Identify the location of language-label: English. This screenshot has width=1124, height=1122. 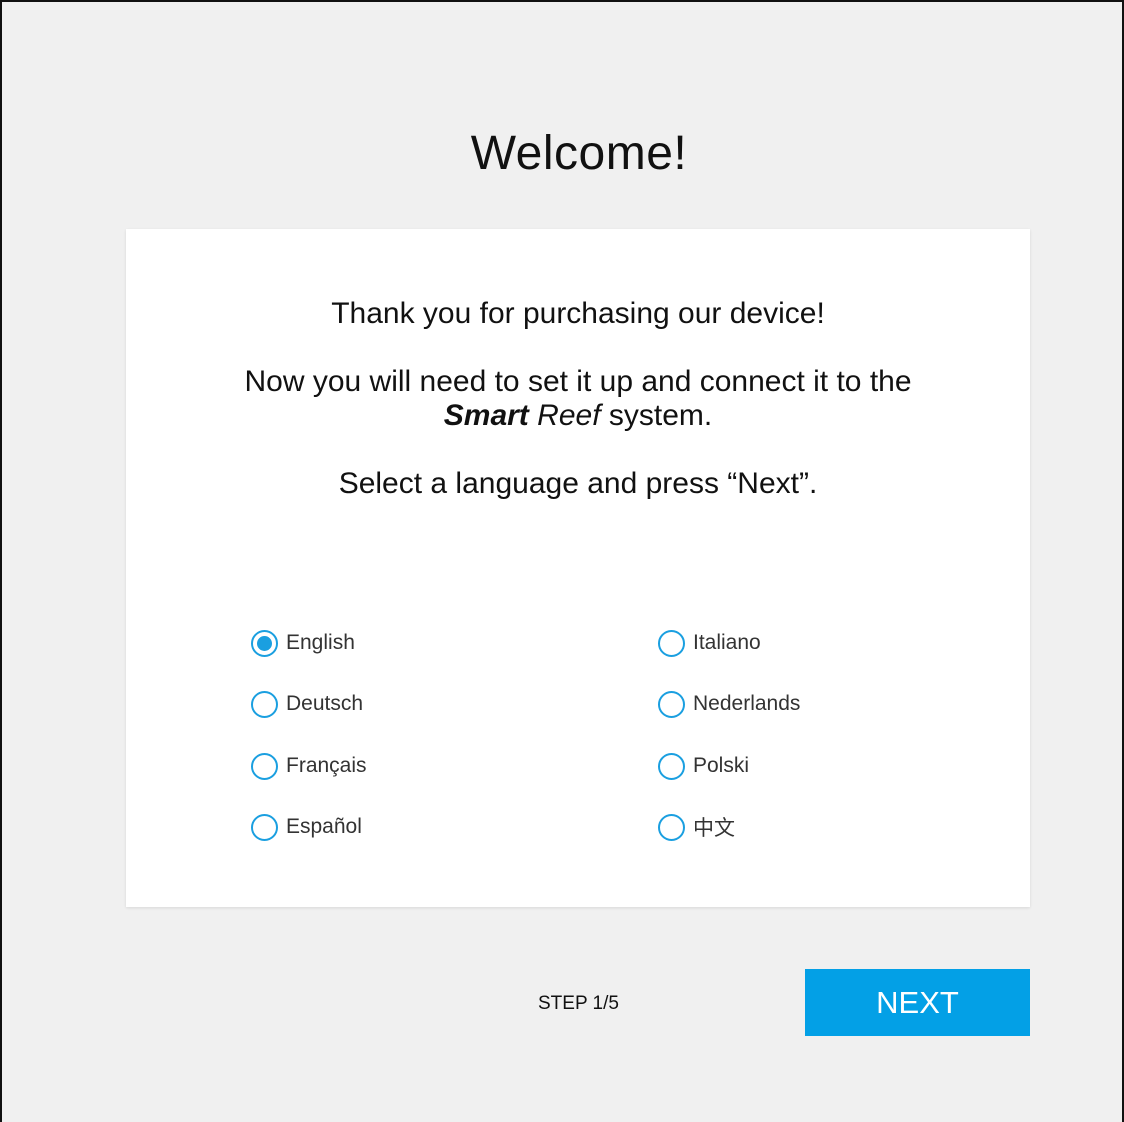
(320, 642).